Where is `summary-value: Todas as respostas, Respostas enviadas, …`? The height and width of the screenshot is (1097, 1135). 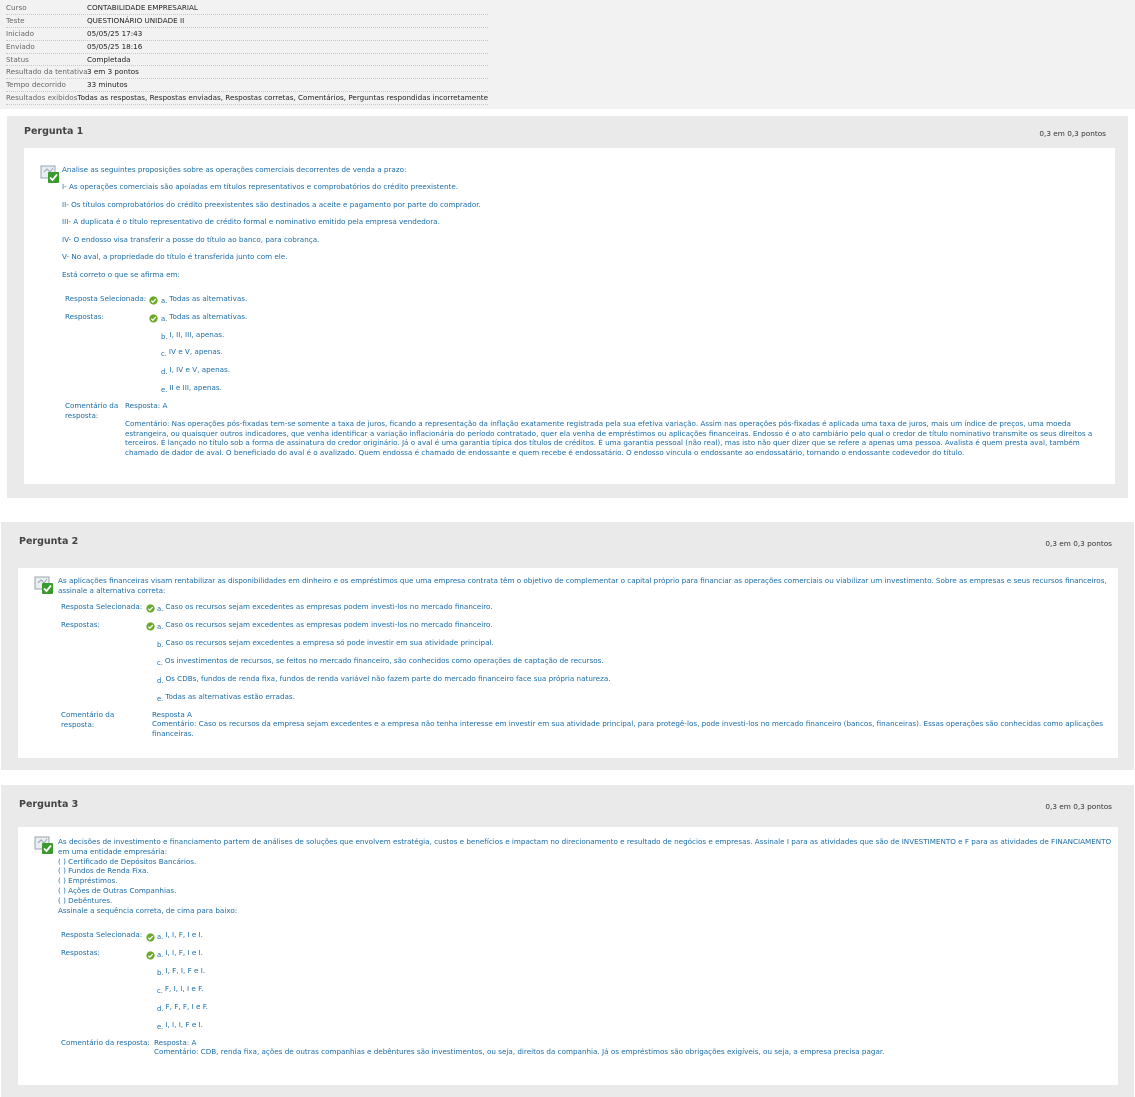
summary-value: Todas as respostas, Respostas enviadas, … is located at coordinates (282, 98).